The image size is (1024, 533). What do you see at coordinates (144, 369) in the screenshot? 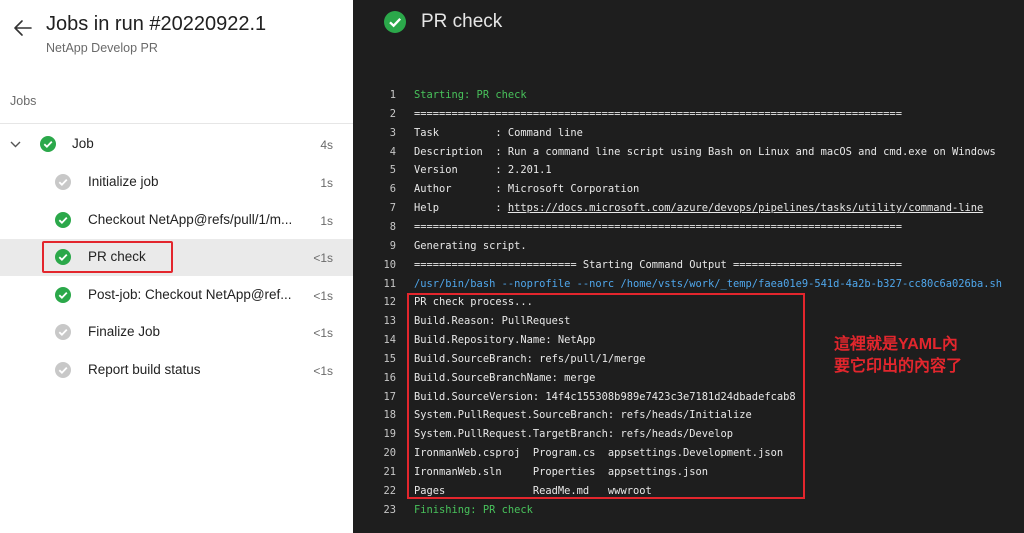
I see `step-label: Report build status` at bounding box center [144, 369].